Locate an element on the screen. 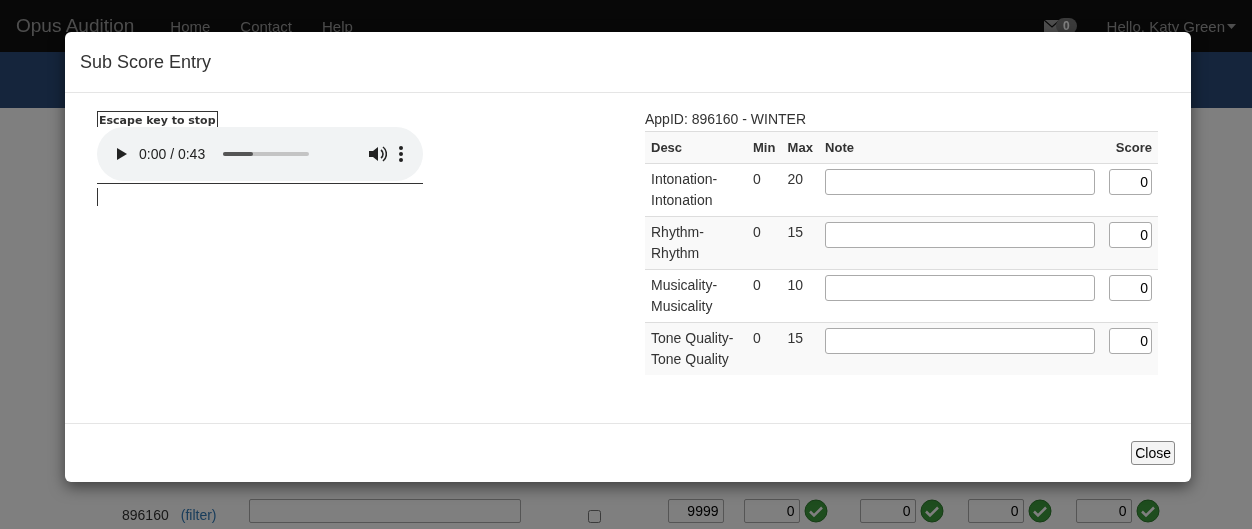 This screenshot has height=529, width=1252. table-cell: 20 is located at coordinates (800, 190).